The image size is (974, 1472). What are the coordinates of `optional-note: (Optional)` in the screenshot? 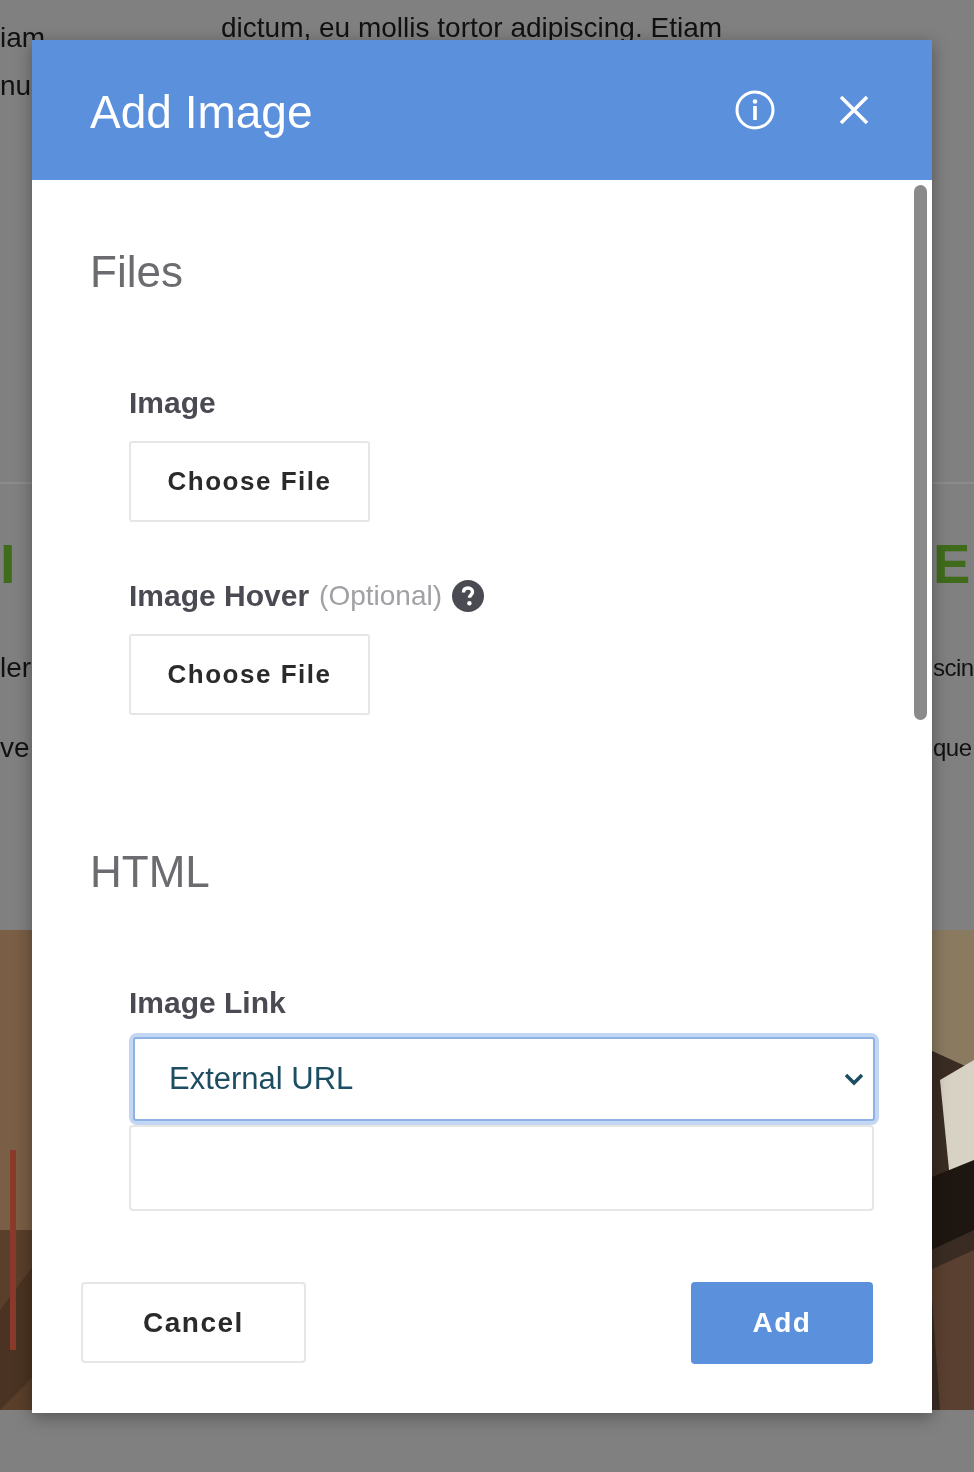 It's located at (380, 596).